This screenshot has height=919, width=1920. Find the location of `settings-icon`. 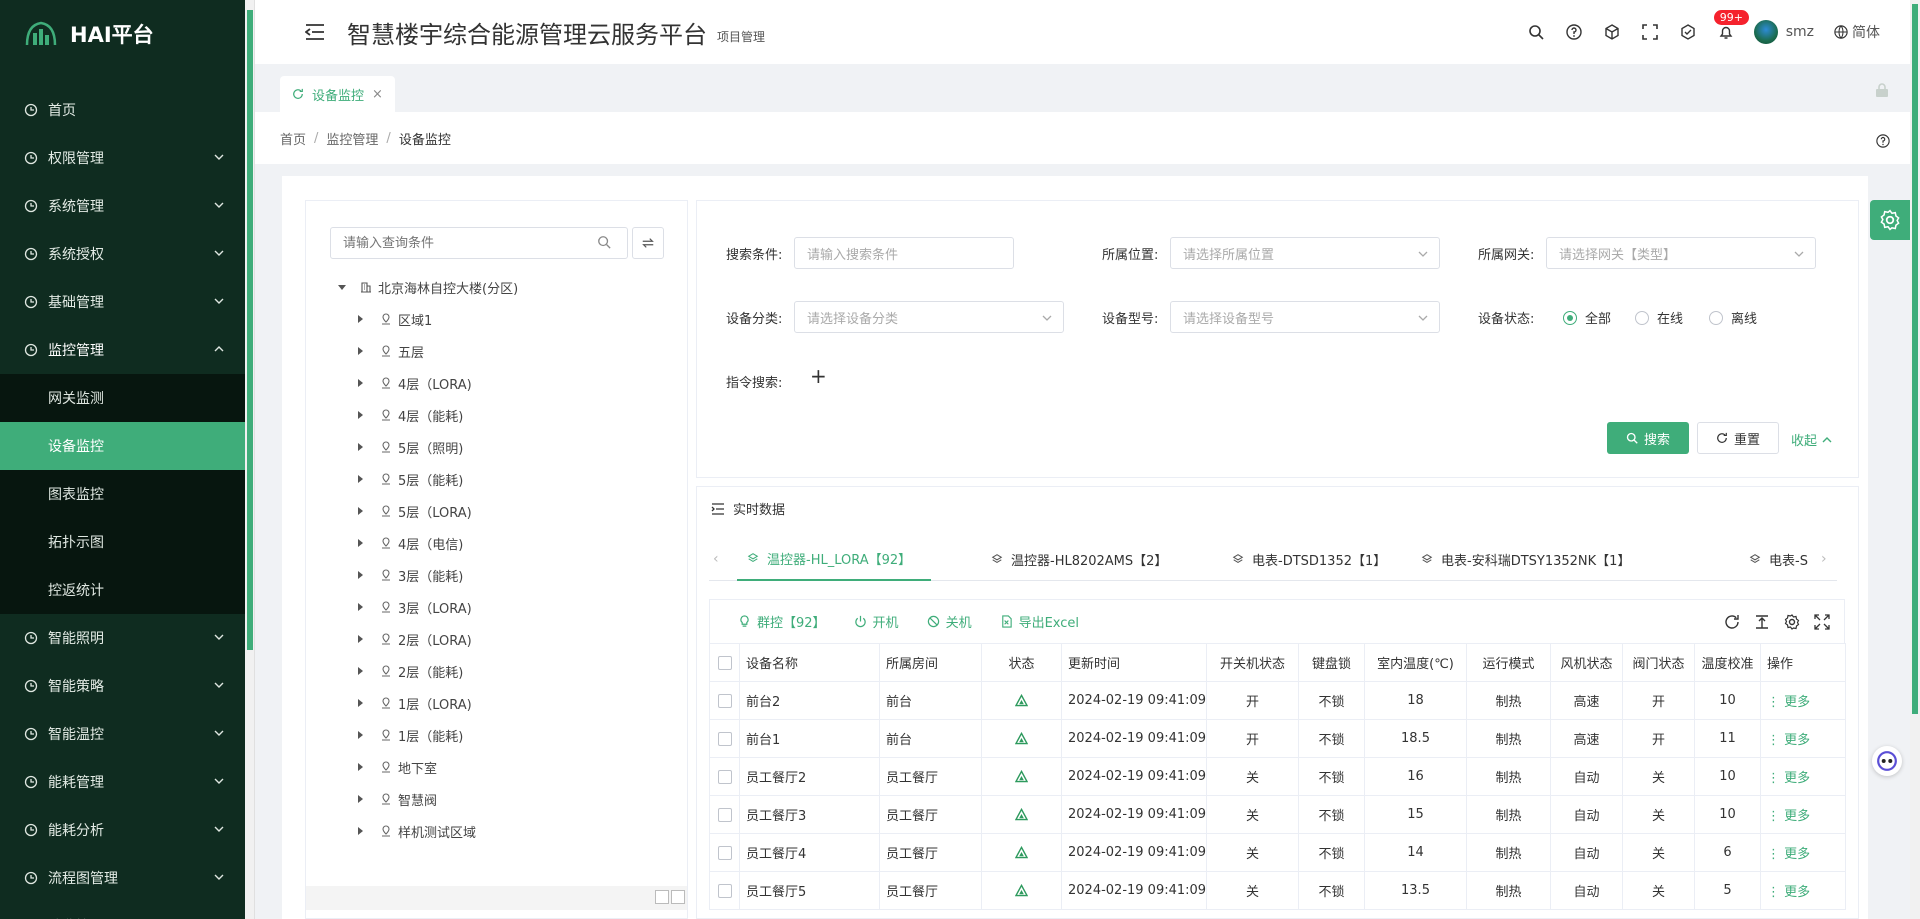

settings-icon is located at coordinates (1792, 622).